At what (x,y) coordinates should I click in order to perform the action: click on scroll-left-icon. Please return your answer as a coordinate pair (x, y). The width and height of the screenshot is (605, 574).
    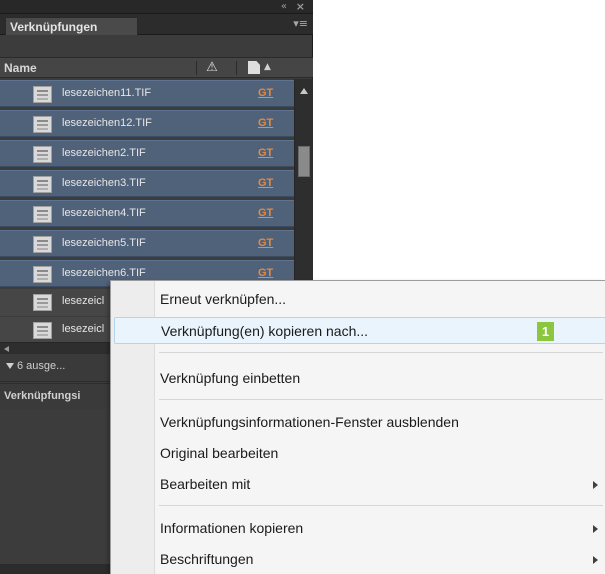
    Looking at the image, I should click on (6, 349).